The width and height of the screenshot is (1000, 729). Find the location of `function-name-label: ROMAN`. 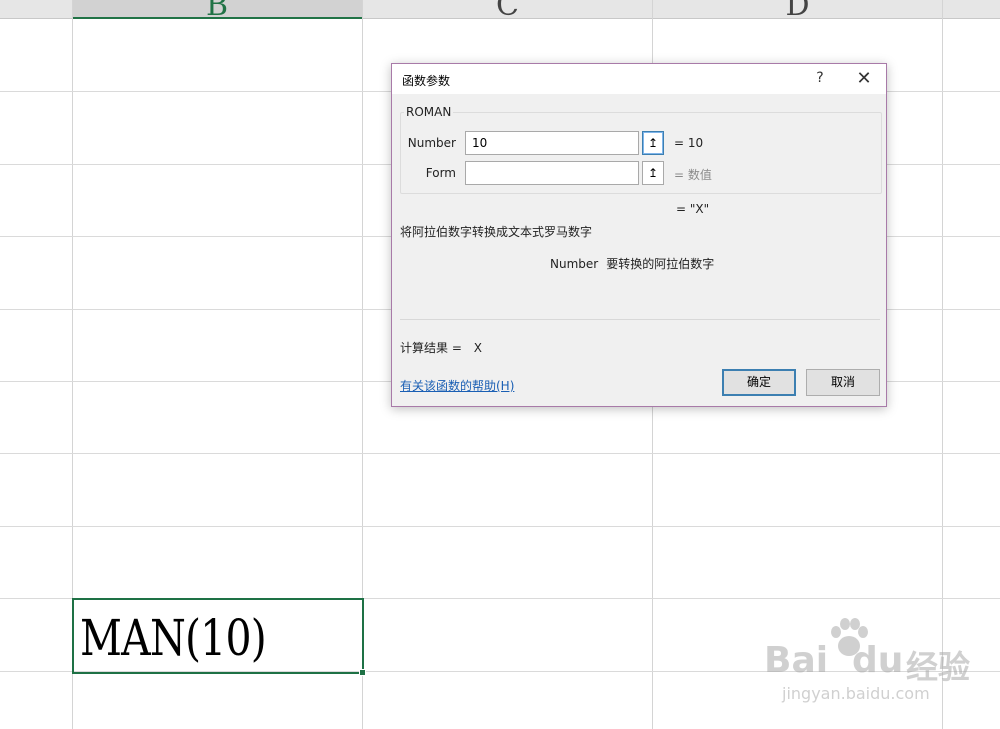

function-name-label: ROMAN is located at coordinates (429, 112).